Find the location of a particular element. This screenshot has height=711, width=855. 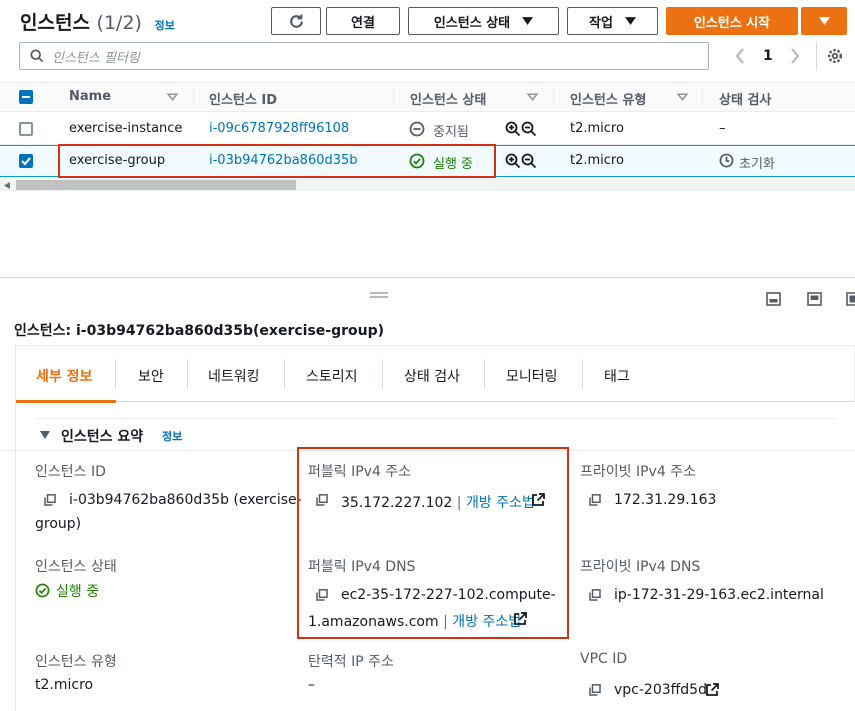

private-dns-value: ip-172-31-29-163.ec2.internal is located at coordinates (719, 595).